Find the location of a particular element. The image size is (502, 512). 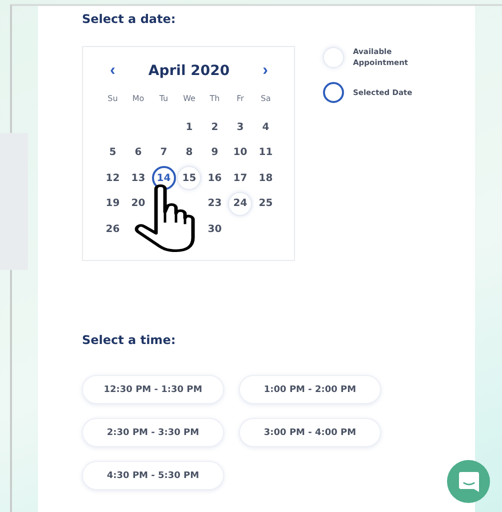

next-month-button: › is located at coordinates (265, 71).